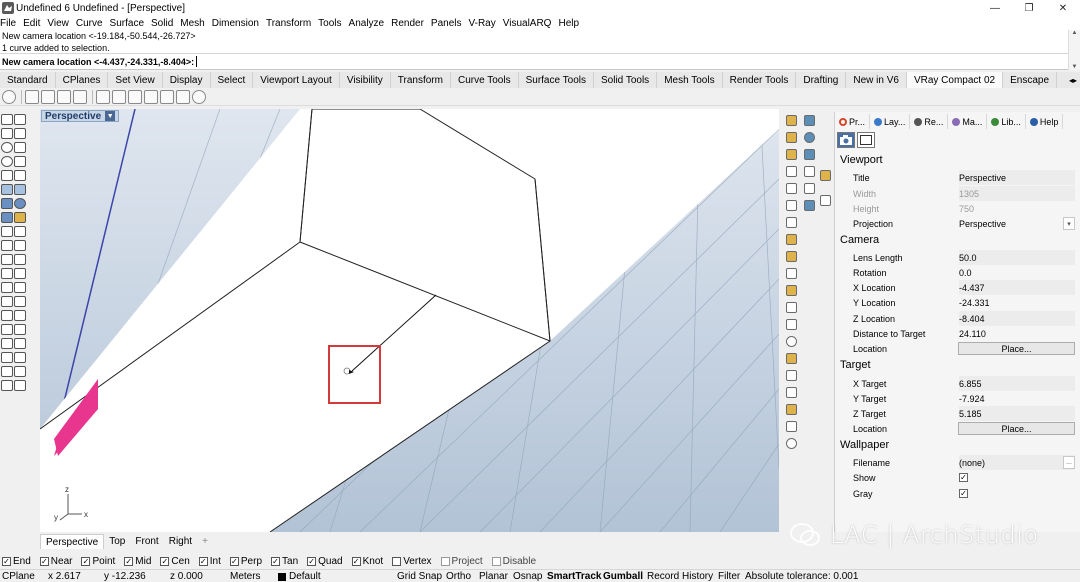  I want to click on freeform-icon, so click(20, 175).